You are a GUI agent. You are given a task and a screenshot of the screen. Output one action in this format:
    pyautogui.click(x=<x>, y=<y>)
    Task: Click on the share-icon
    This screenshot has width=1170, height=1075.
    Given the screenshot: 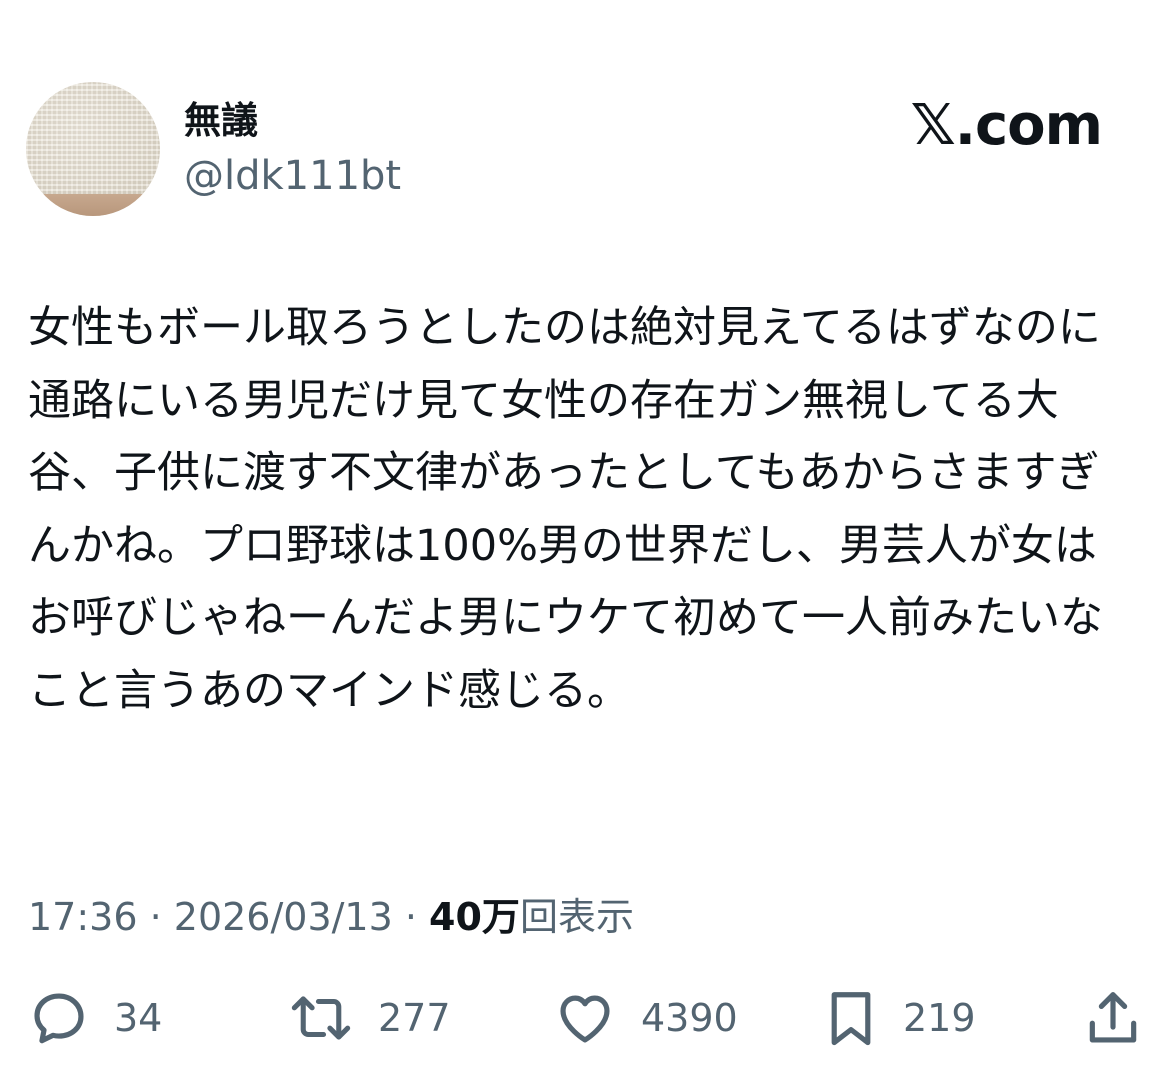 What is the action you would take?
    pyautogui.click(x=1113, y=1018)
    